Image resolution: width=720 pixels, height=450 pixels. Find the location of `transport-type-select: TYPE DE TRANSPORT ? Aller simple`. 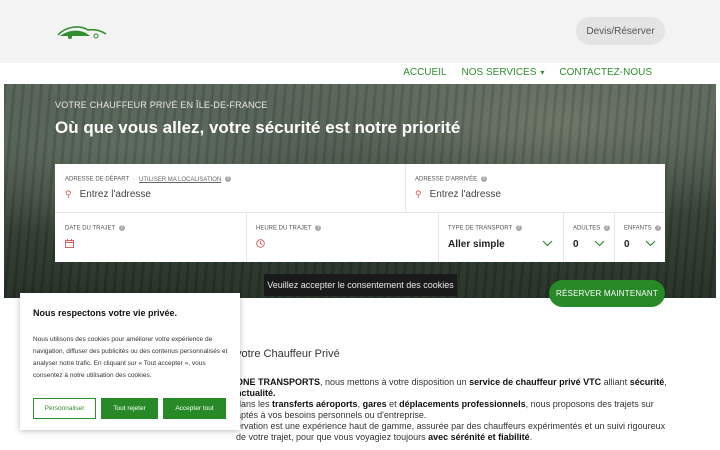

transport-type-select: TYPE DE TRANSPORT ? Aller simple is located at coordinates (500, 237).